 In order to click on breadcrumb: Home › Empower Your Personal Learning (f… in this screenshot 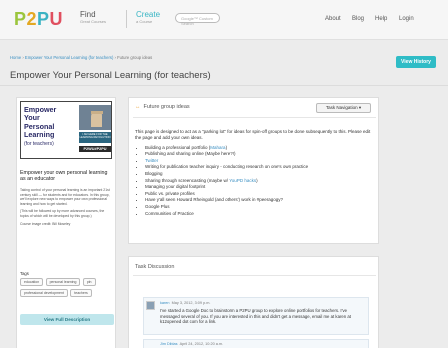, I will do `click(81, 57)`.